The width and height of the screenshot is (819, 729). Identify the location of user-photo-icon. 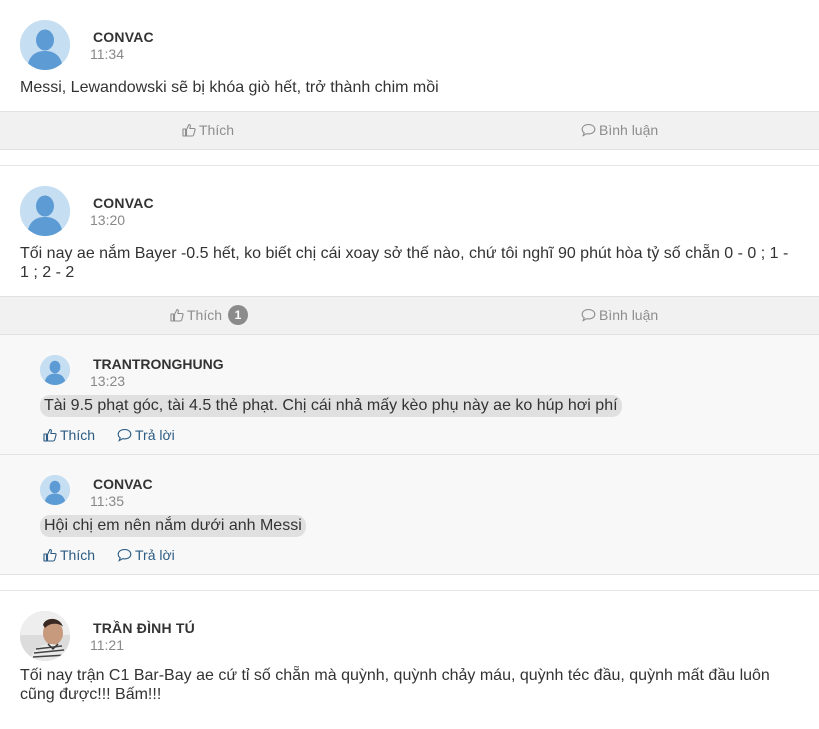
(45, 636).